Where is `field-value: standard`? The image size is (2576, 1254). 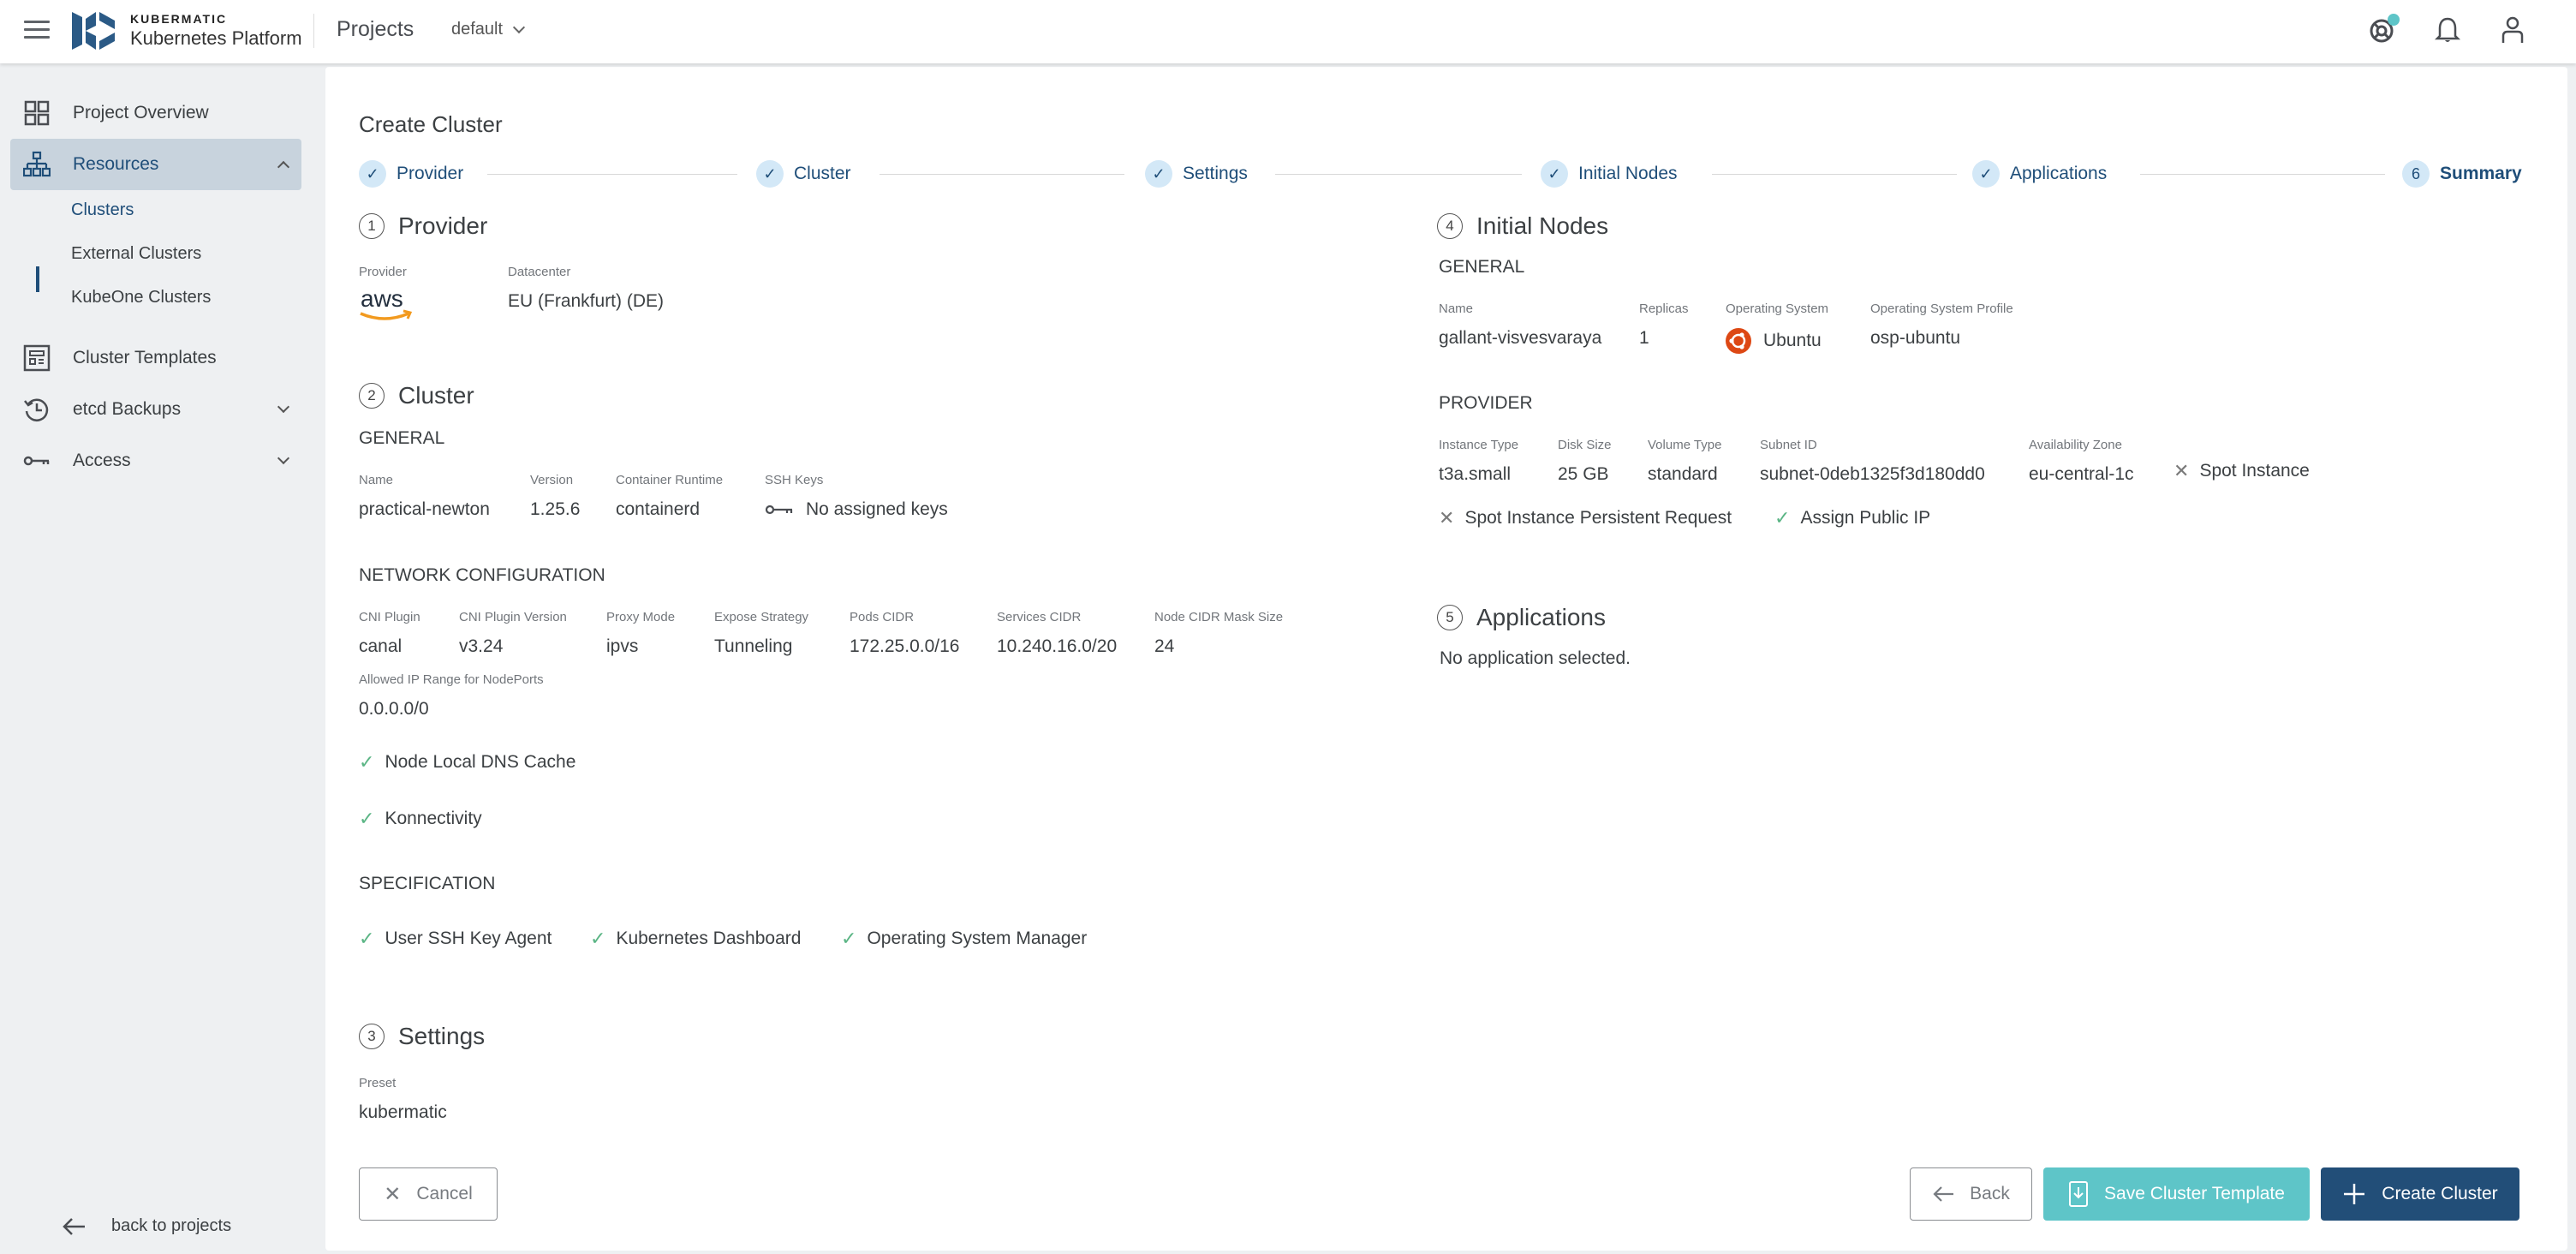
field-value: standard is located at coordinates (1683, 474).